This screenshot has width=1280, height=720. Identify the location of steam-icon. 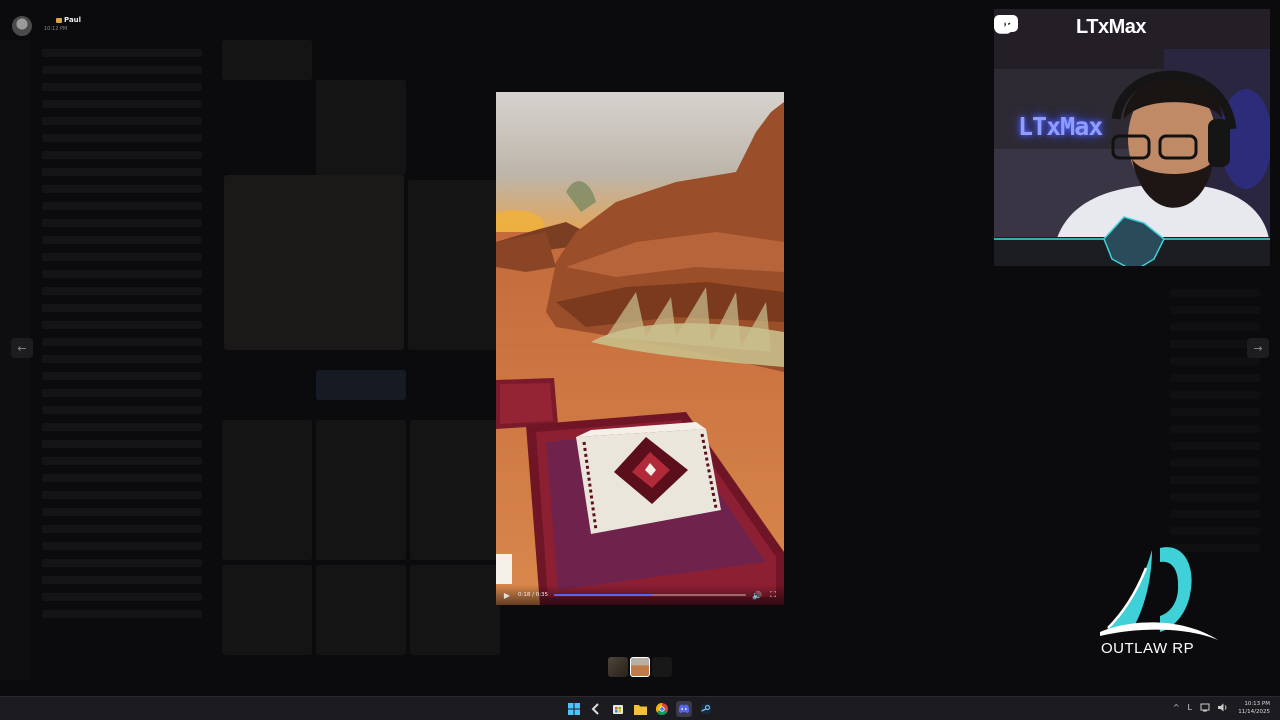
(706, 709).